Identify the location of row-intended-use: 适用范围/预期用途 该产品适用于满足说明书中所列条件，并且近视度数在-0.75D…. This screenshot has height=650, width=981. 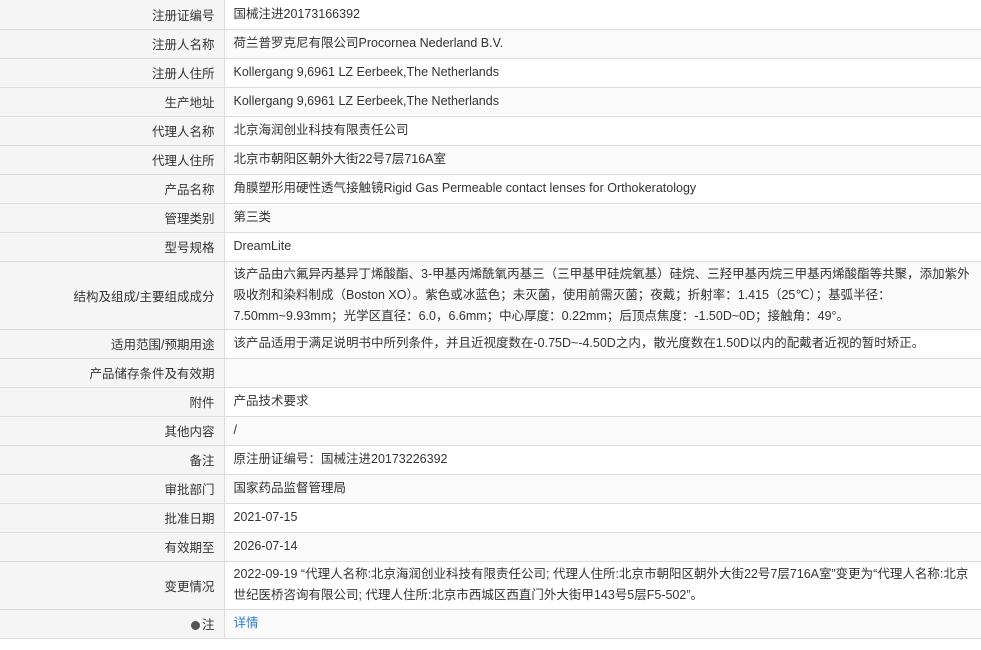
(490, 344).